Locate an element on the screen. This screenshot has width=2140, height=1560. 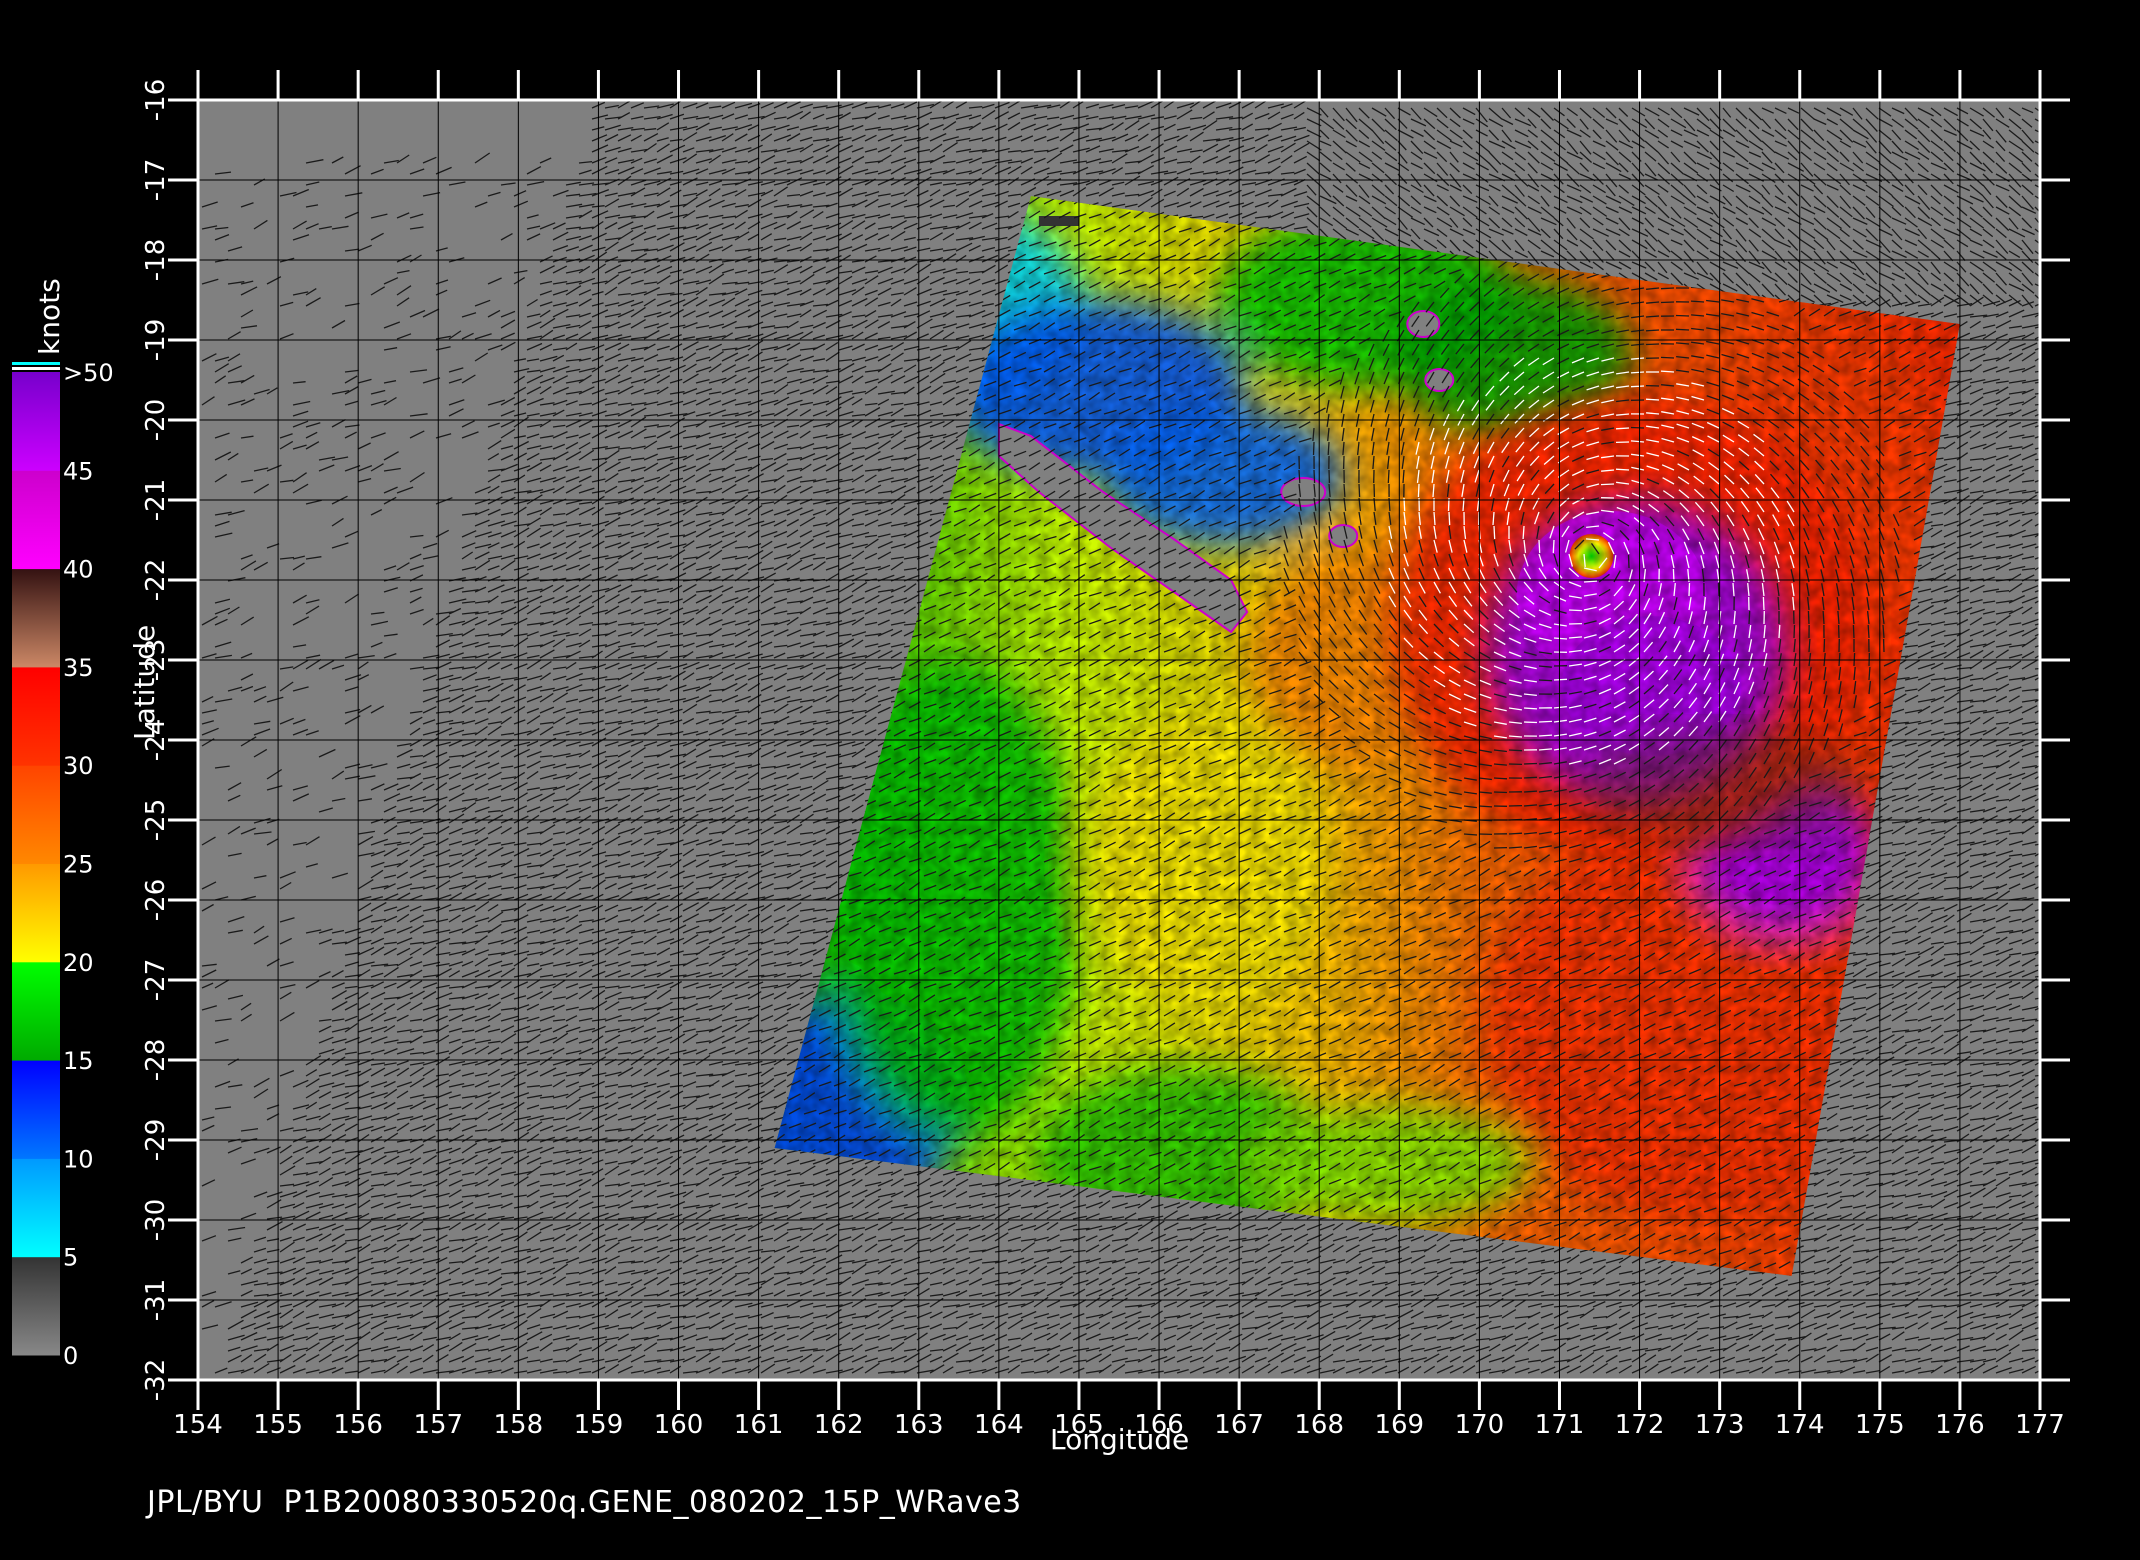
x-tick-label: 155 is located at coordinates (278, 1425).